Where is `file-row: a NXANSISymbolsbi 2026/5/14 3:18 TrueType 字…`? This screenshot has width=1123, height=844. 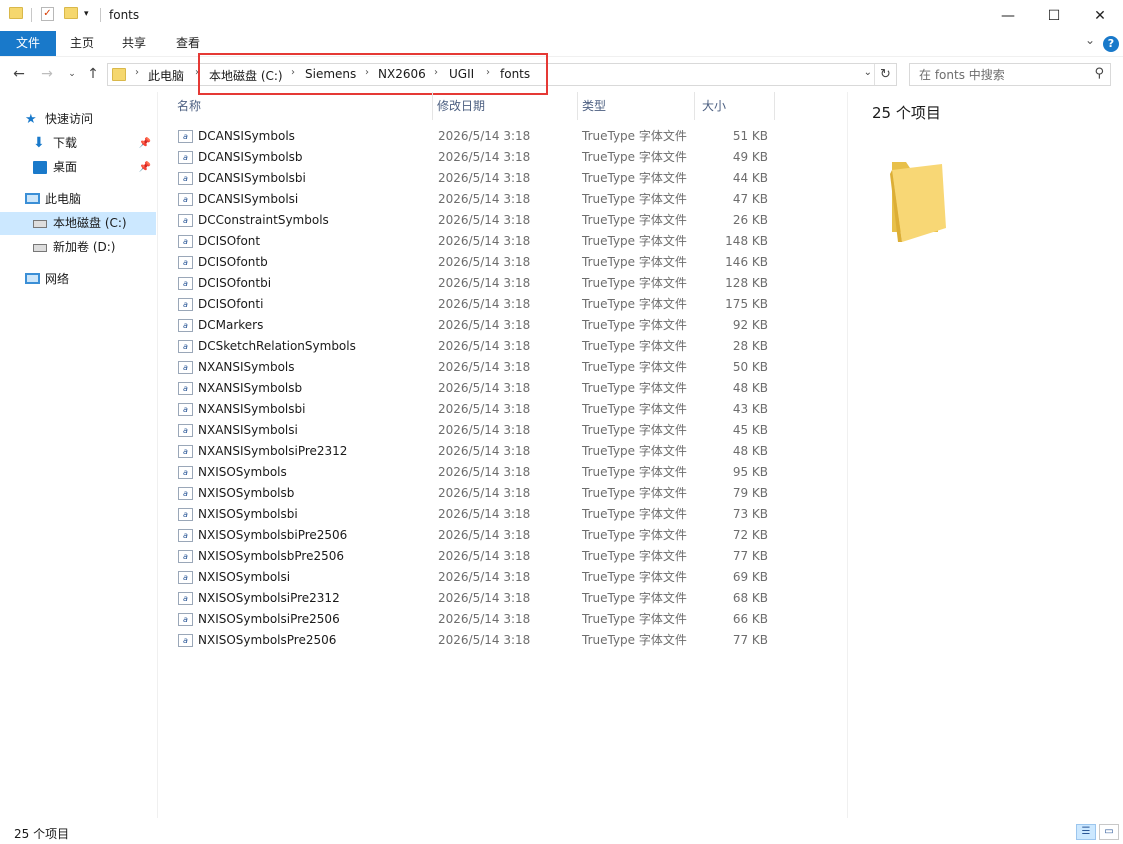
file-row: a NXANSISymbolsbi 2026/5/14 3:18 TrueType 字… is located at coordinates (503, 409).